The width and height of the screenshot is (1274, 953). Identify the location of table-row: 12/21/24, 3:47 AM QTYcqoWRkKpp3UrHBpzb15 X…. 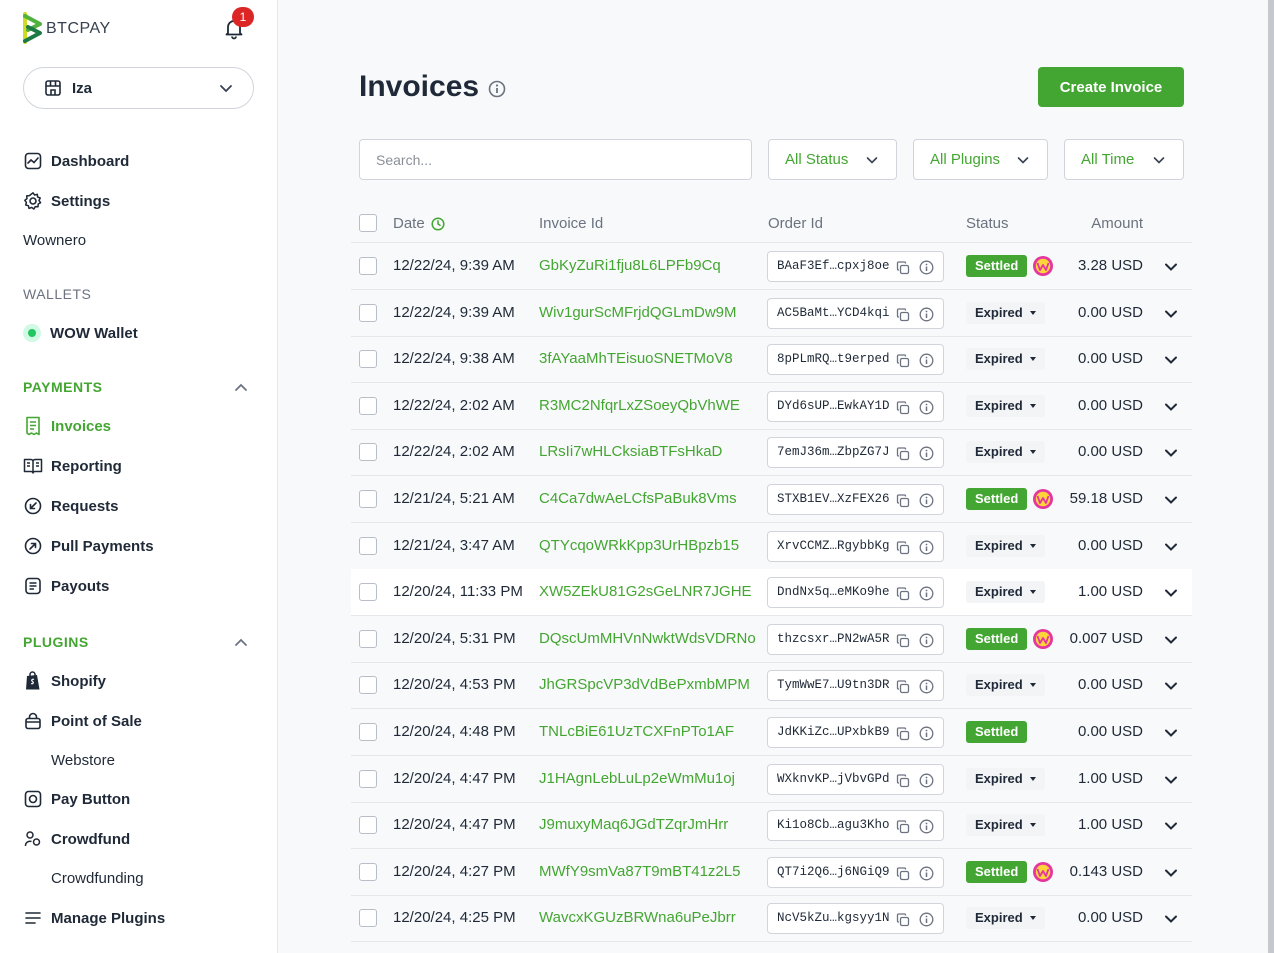
(771, 546).